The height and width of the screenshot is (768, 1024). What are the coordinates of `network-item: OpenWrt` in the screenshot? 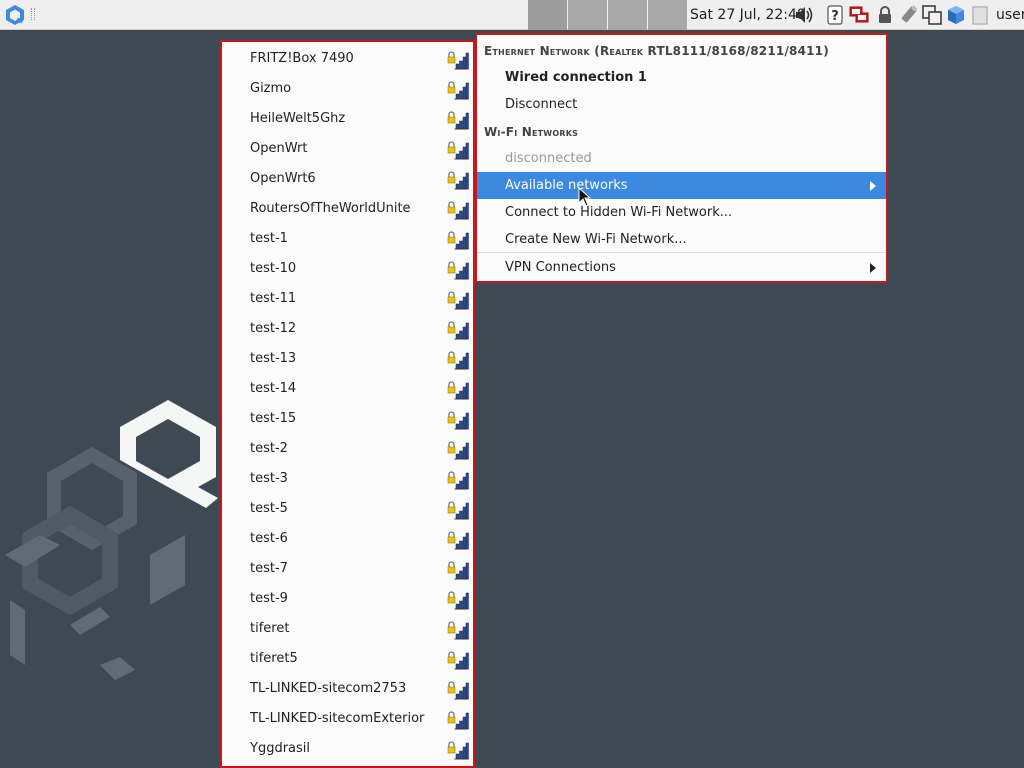 It's located at (347, 149).